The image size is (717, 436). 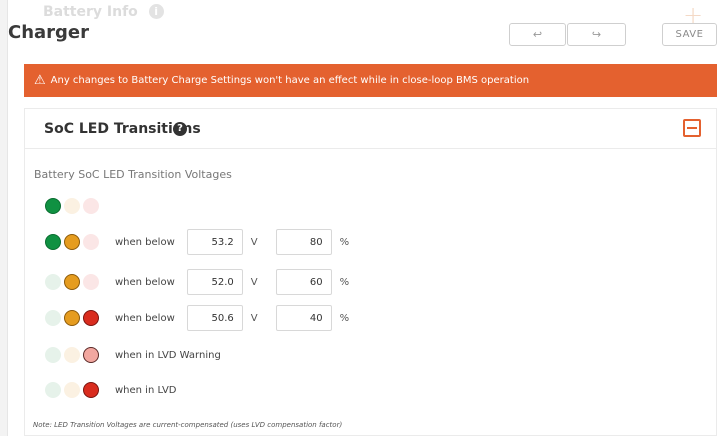 What do you see at coordinates (111, 390) in the screenshot?
I see `led-row-6: when in LVD` at bounding box center [111, 390].